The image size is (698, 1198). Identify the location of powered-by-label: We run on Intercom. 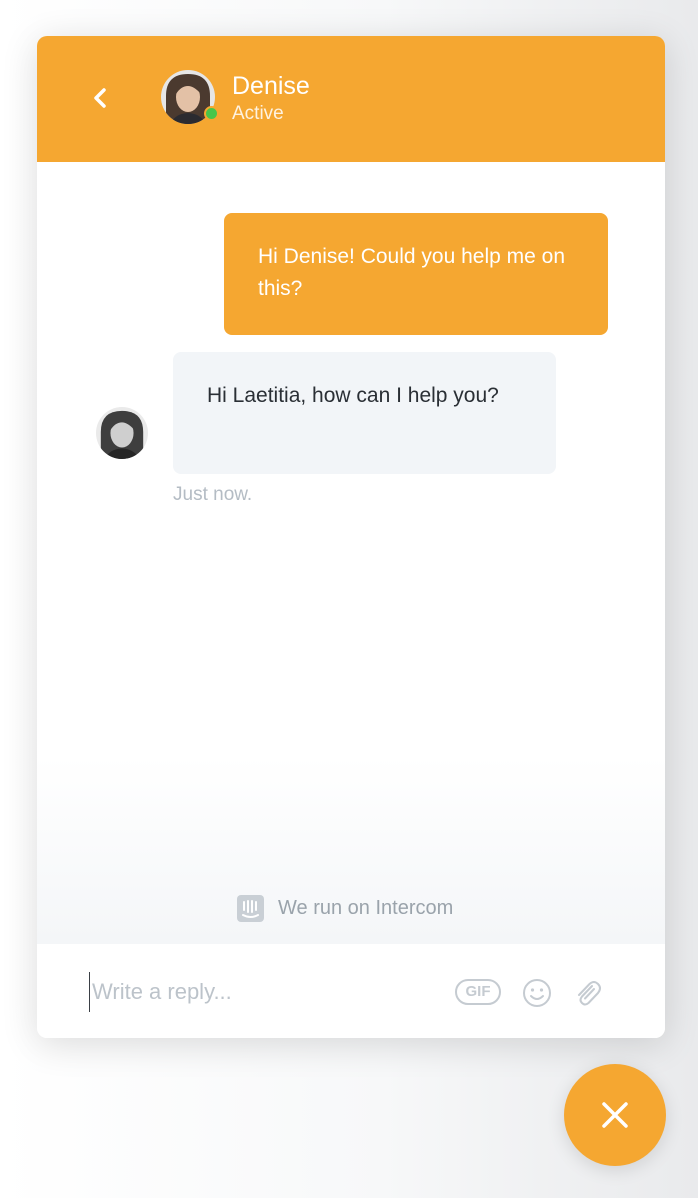
(366, 907).